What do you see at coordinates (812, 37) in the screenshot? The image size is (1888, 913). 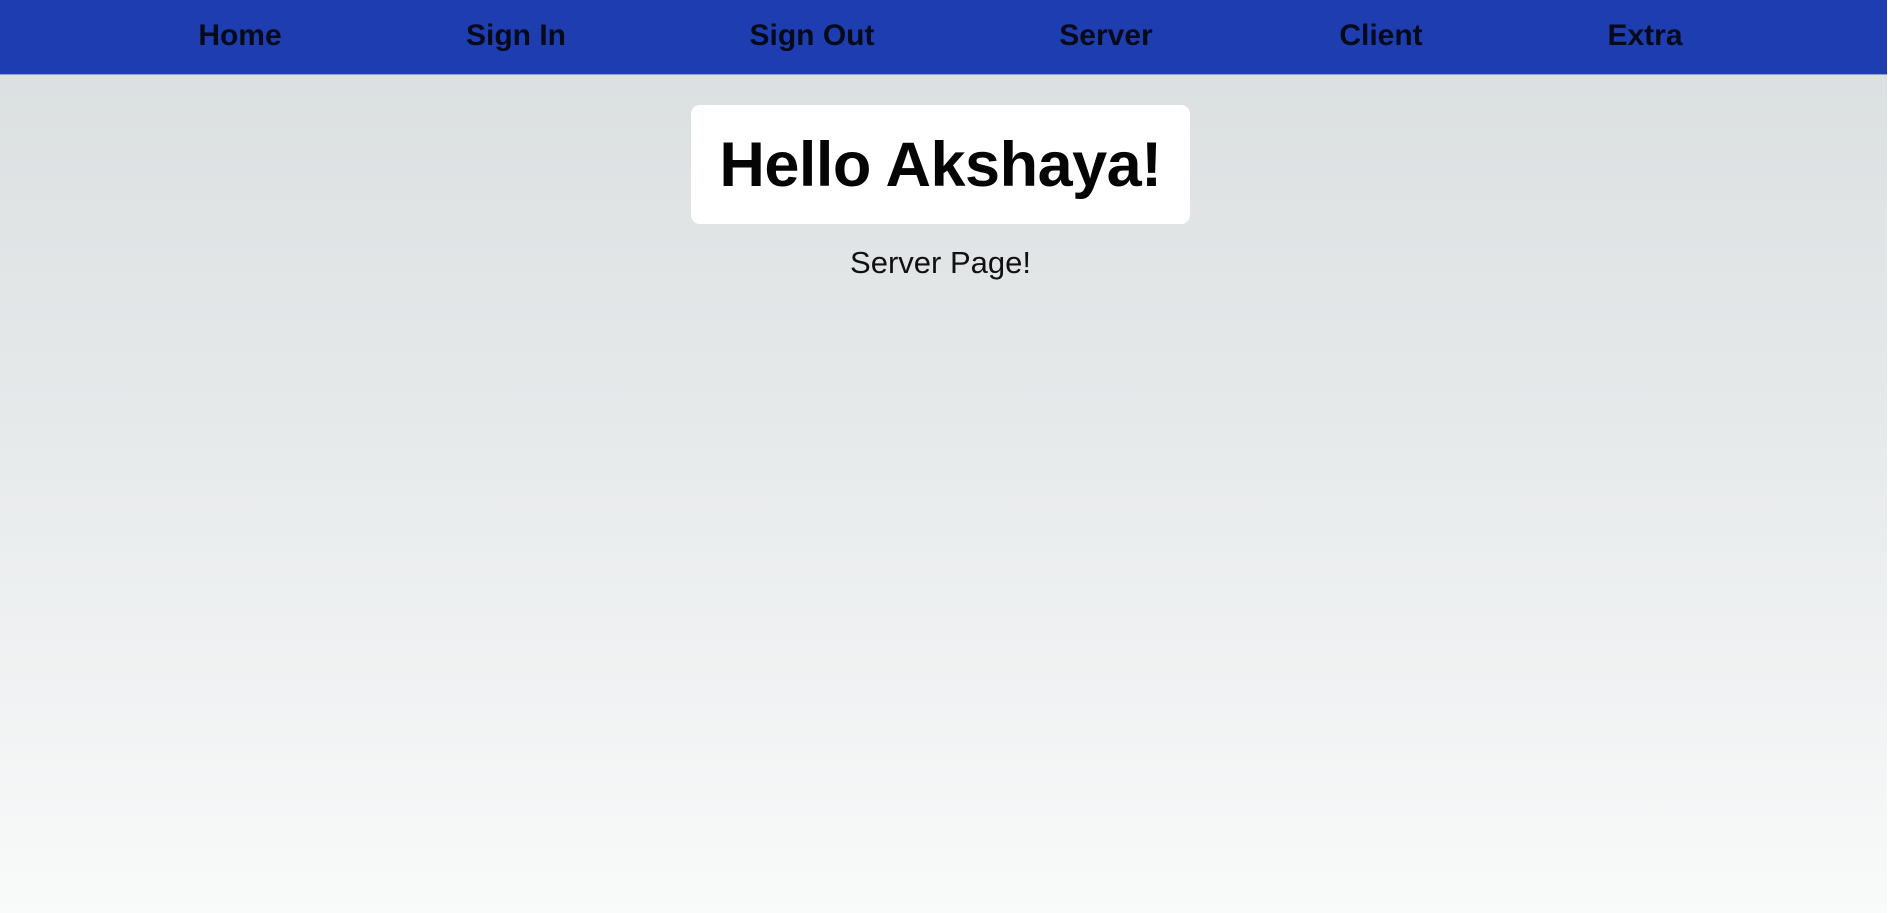 I see `nav-link-sign-out: Sign Out` at bounding box center [812, 37].